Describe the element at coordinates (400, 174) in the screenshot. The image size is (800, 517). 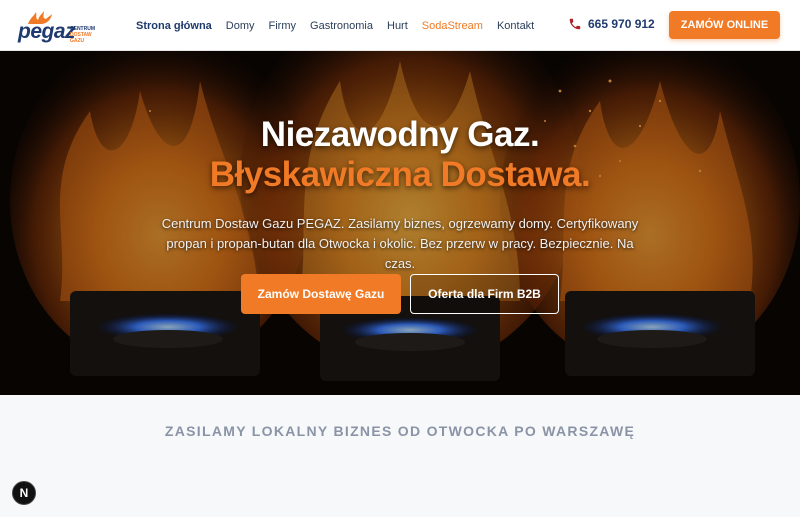
I see `hero-title-line2: Błyskawiczna Dostawa.` at that location.